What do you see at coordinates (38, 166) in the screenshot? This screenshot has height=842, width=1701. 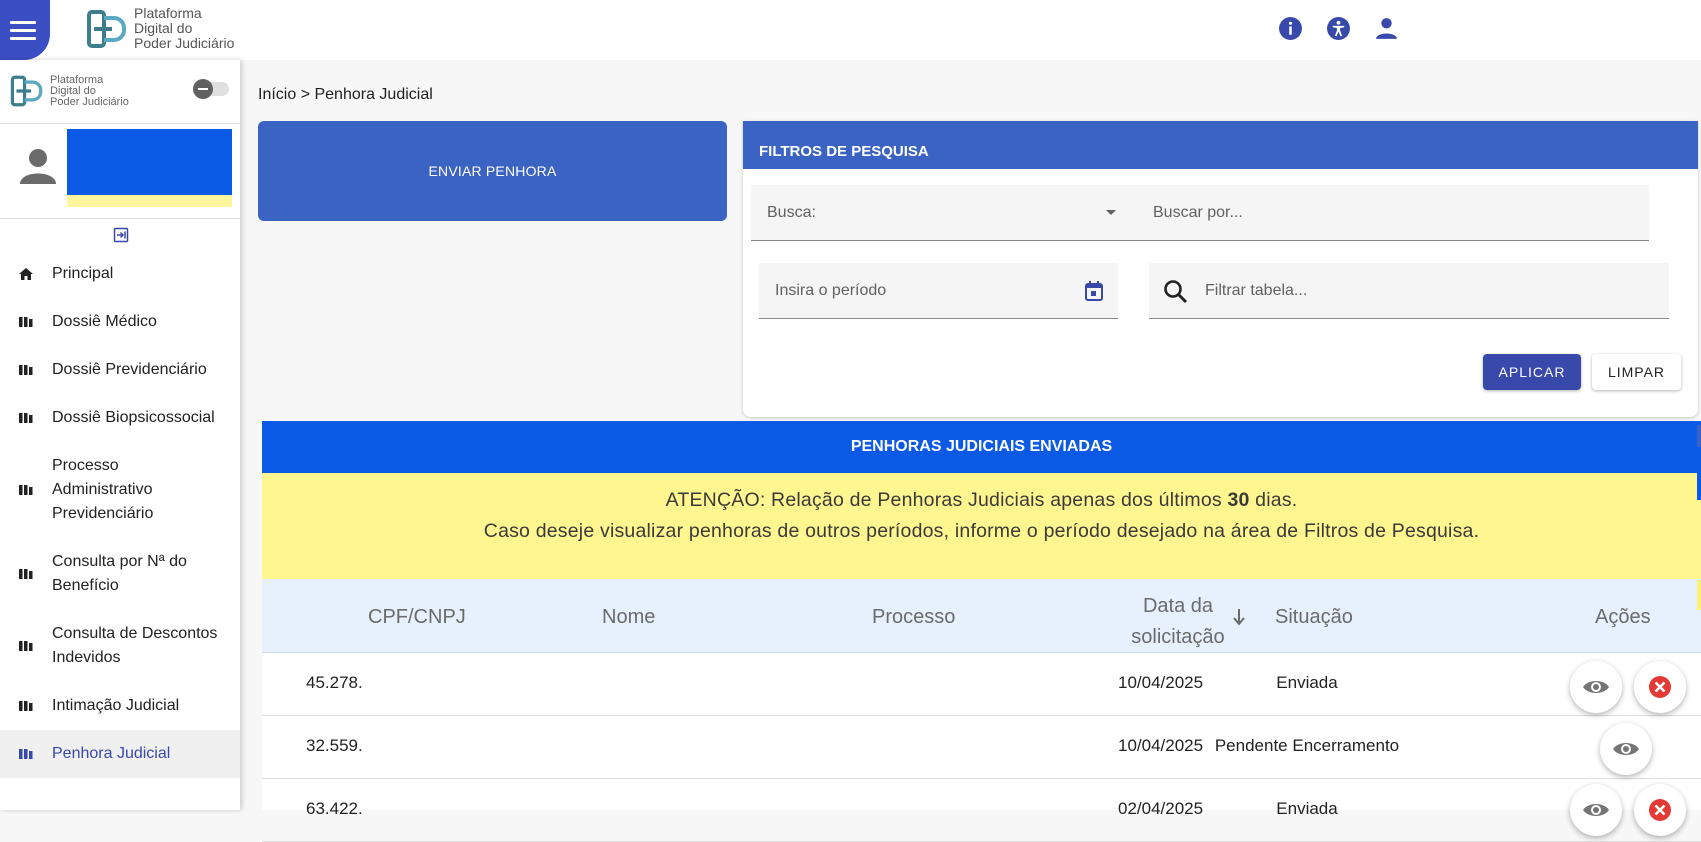 I see `avatar-icon` at bounding box center [38, 166].